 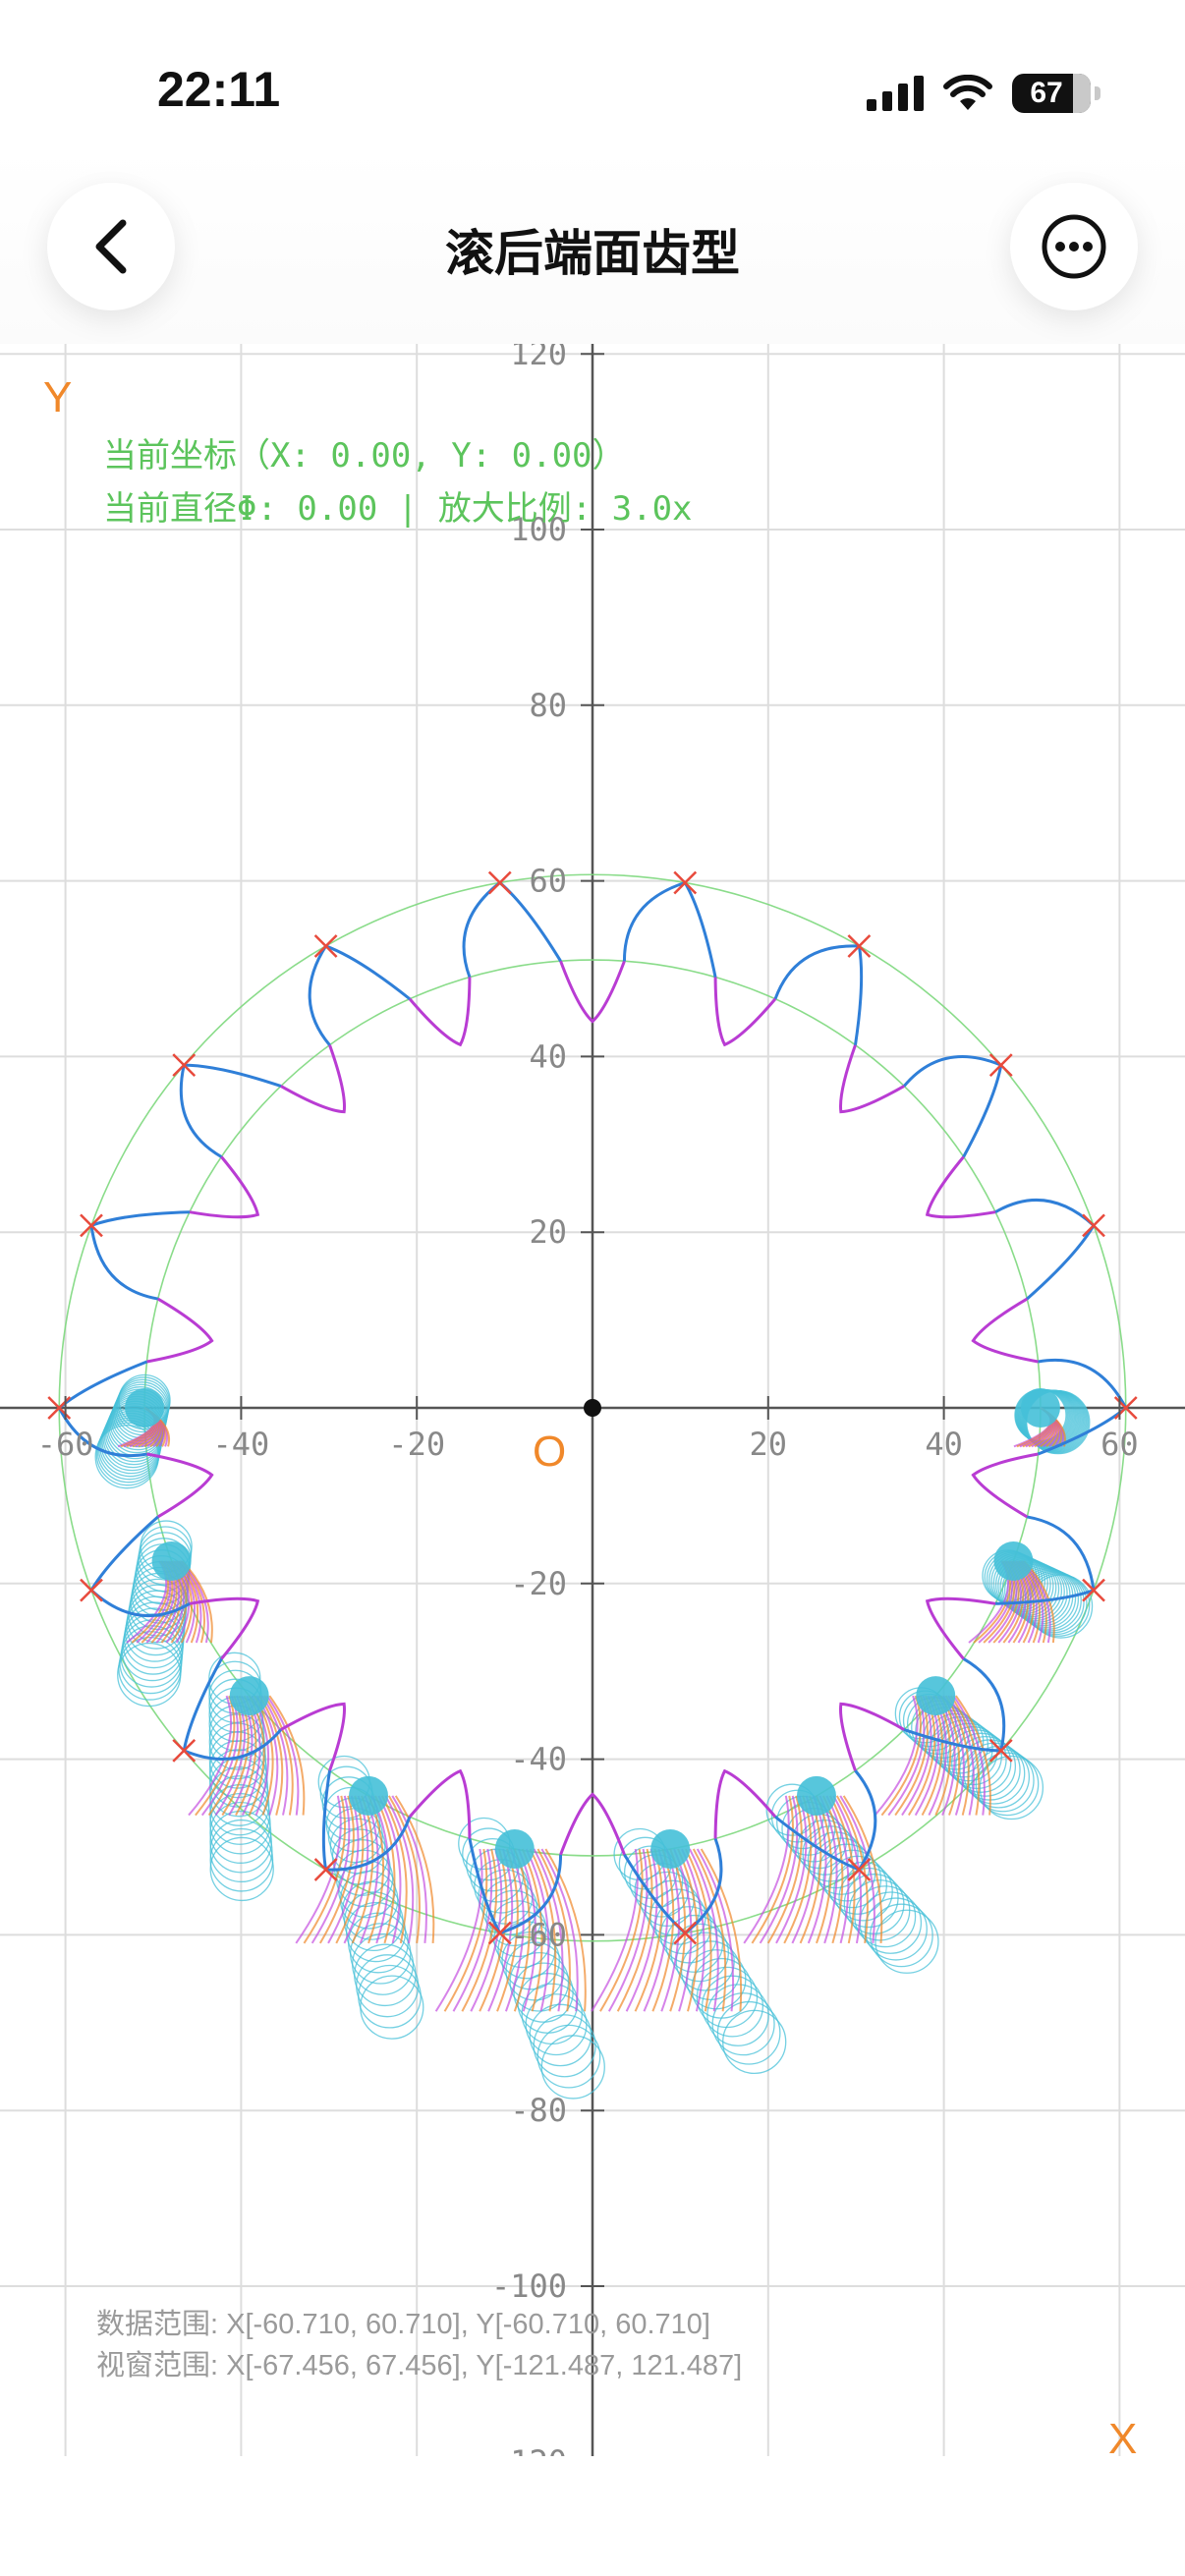 What do you see at coordinates (538, 1934) in the screenshot?
I see `y-tick-label: -60` at bounding box center [538, 1934].